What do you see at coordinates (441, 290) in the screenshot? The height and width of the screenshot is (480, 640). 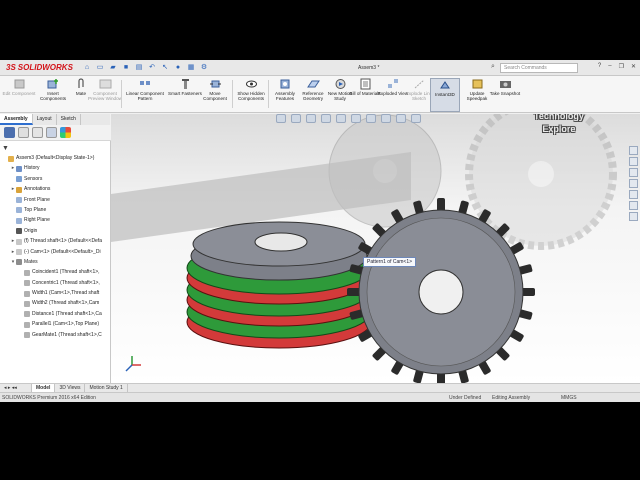 I see `main-gear` at bounding box center [441, 290].